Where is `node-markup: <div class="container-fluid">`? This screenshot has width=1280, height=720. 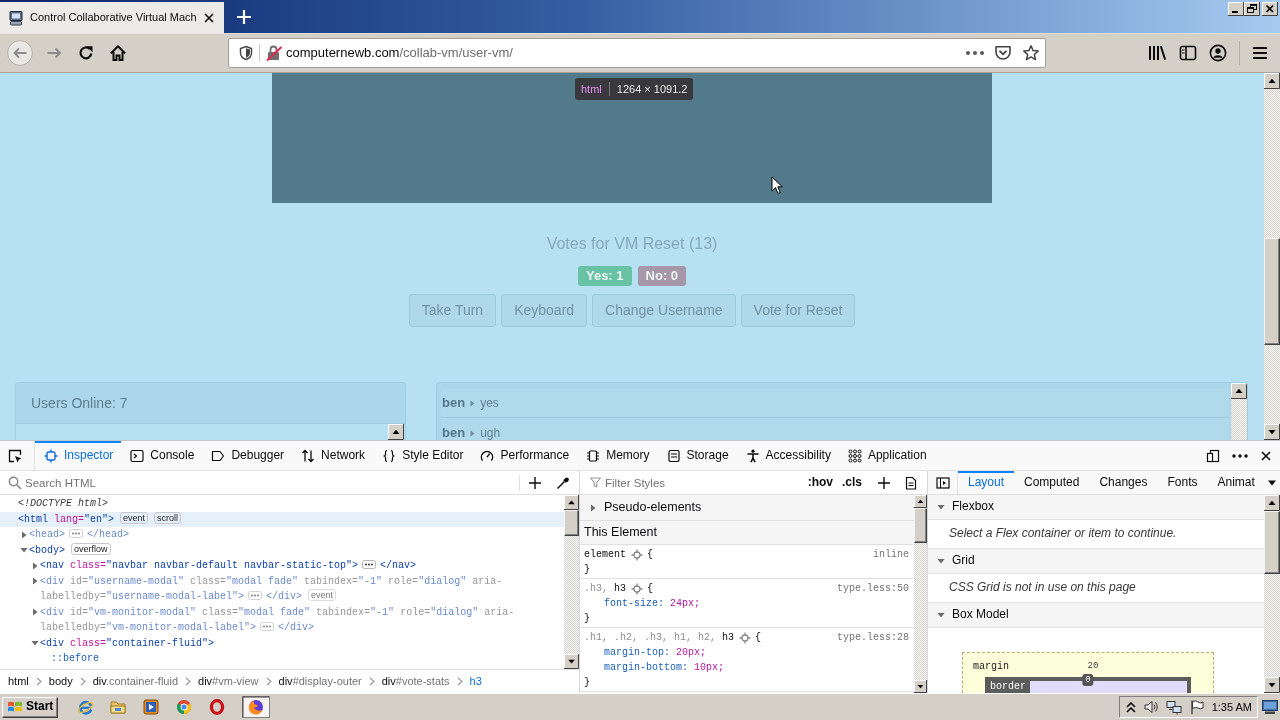
node-markup: <div class="container-fluid"> is located at coordinates (127, 643).